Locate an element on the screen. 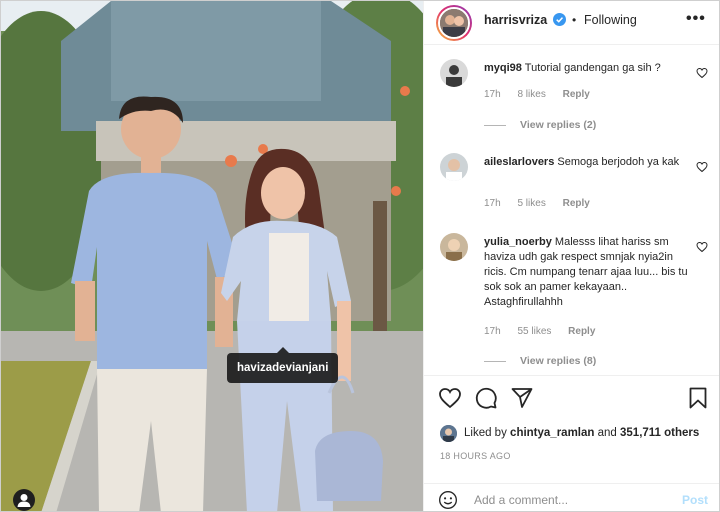  comment-meta: 17h 8 likes Reply is located at coordinates (544, 94).